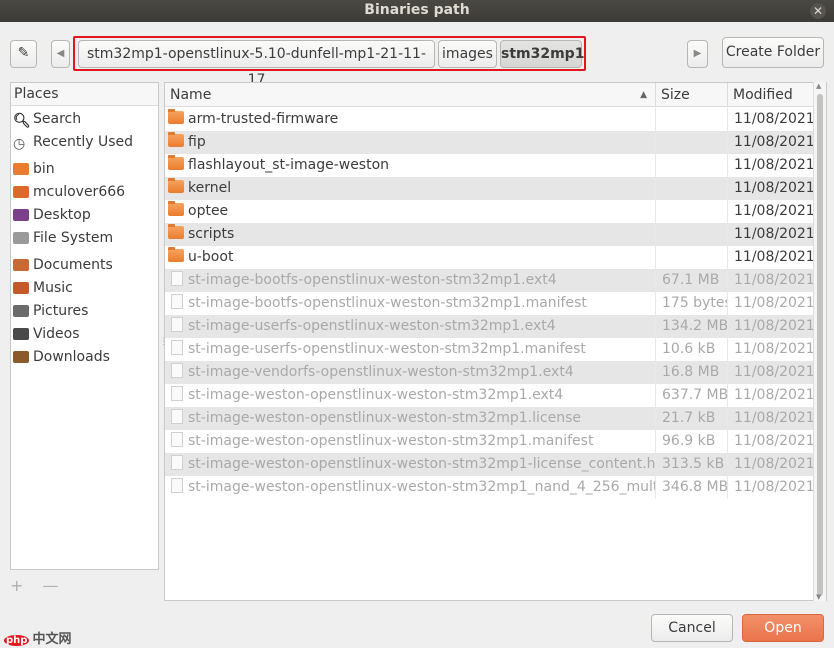  What do you see at coordinates (490, 165) in the screenshot?
I see `folder-row: flashlayout_st-image-weston 11/08/2021` at bounding box center [490, 165].